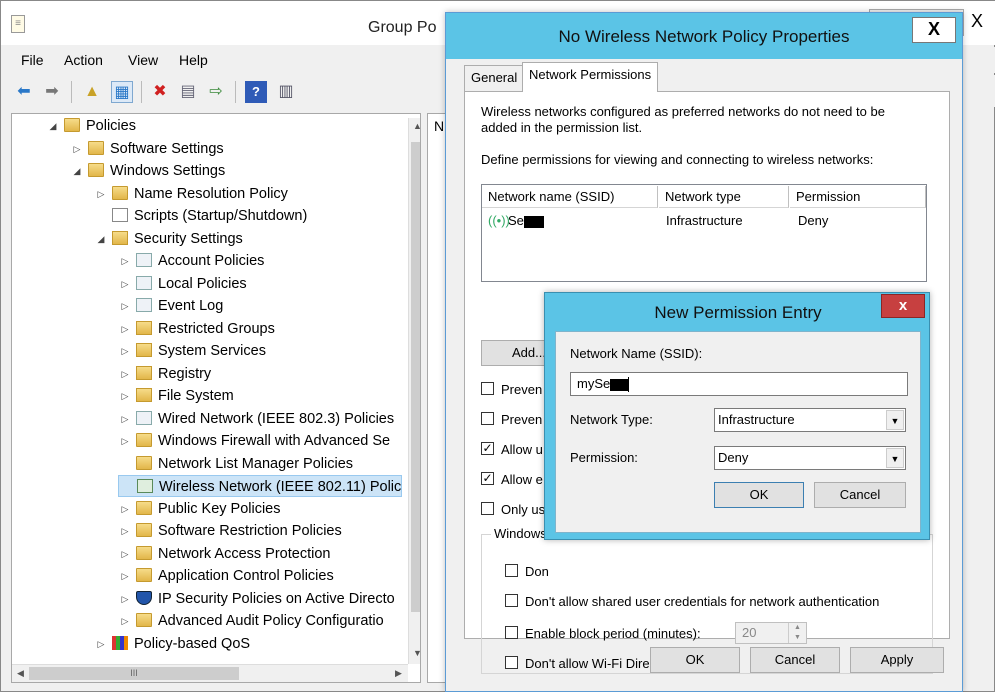 The image size is (995, 692). I want to click on tree-node: ◢ Security Settings, so click(168, 239).